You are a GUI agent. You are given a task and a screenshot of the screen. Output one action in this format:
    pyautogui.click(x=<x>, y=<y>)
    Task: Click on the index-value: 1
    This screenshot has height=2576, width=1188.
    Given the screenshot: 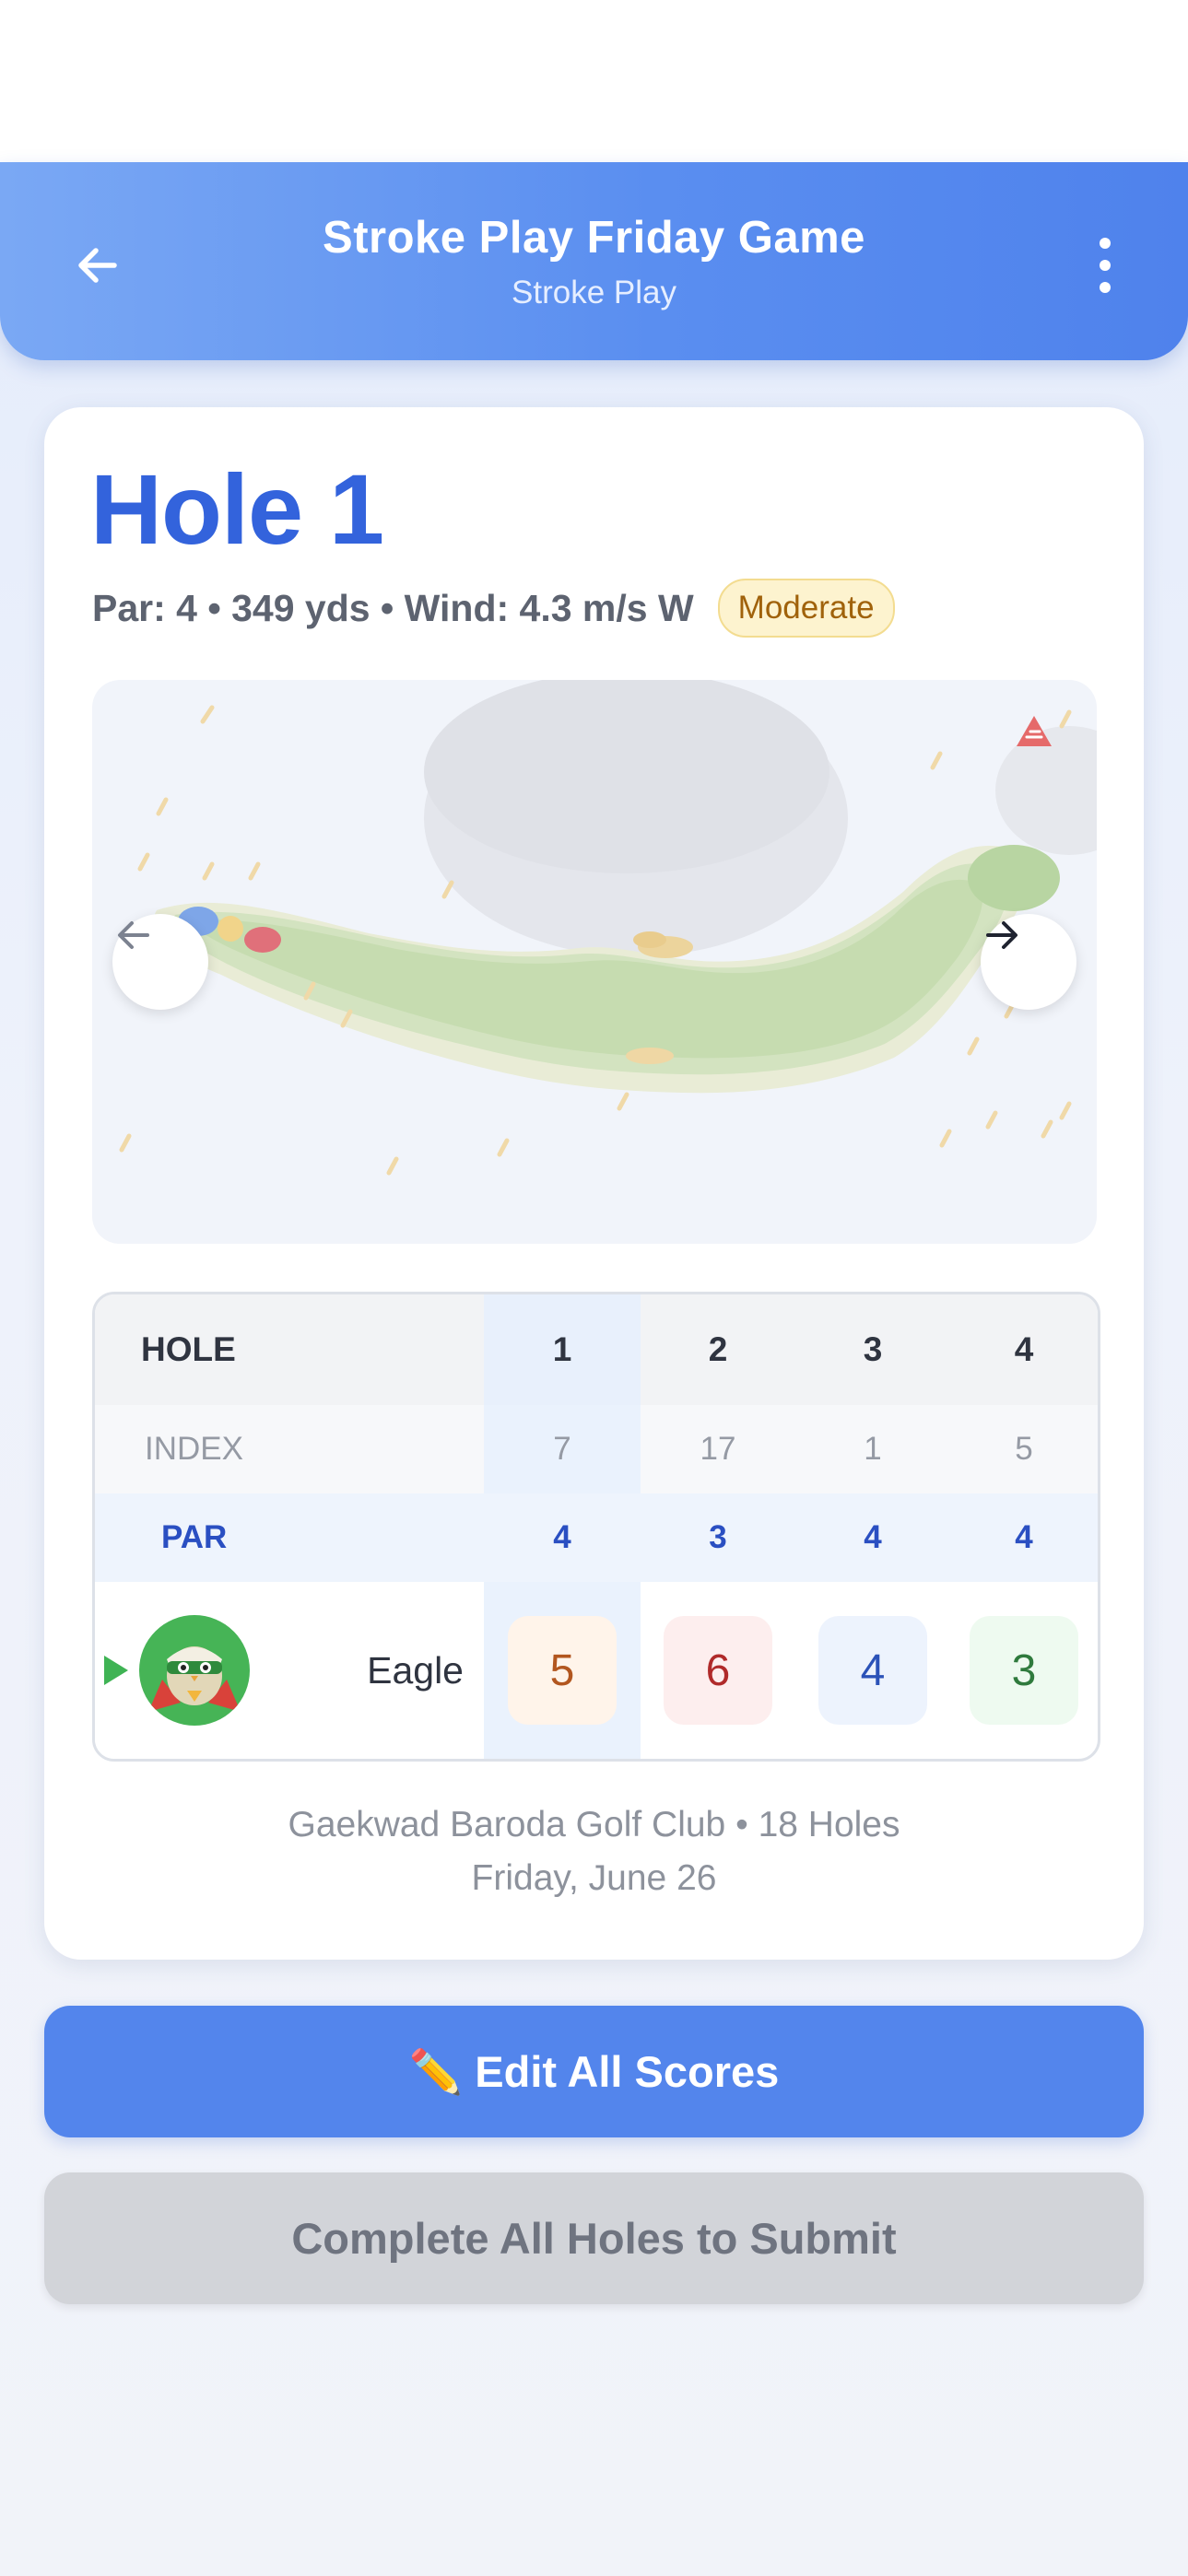 What is the action you would take?
    pyautogui.click(x=873, y=1449)
    